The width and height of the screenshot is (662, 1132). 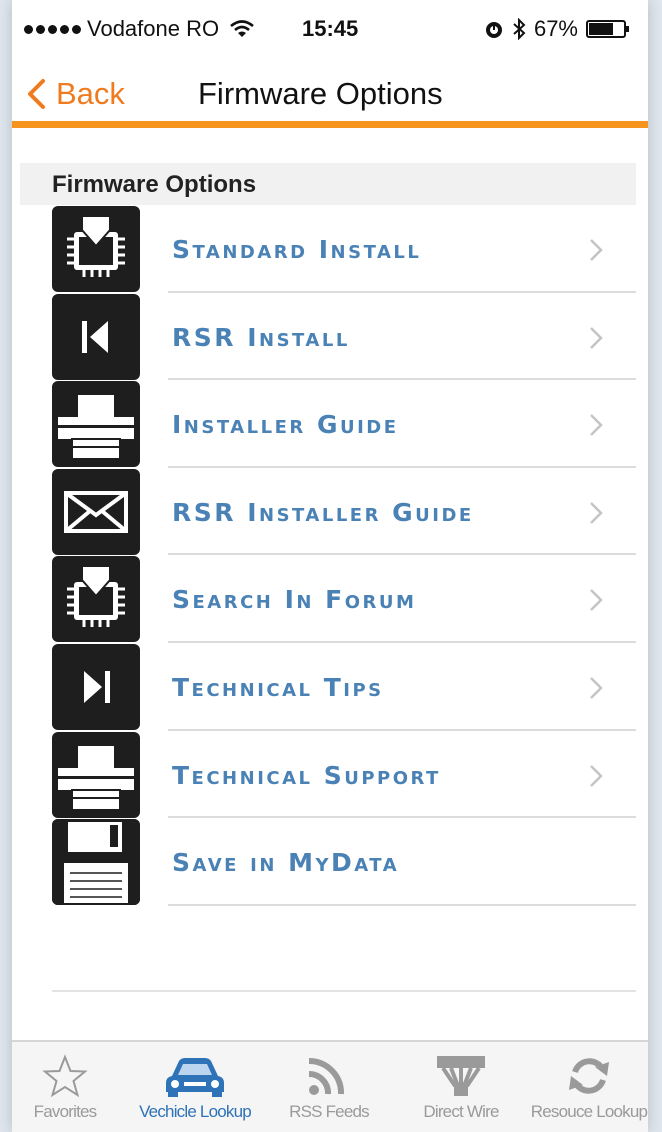 What do you see at coordinates (607, 29) in the screenshot?
I see `battery-icon` at bounding box center [607, 29].